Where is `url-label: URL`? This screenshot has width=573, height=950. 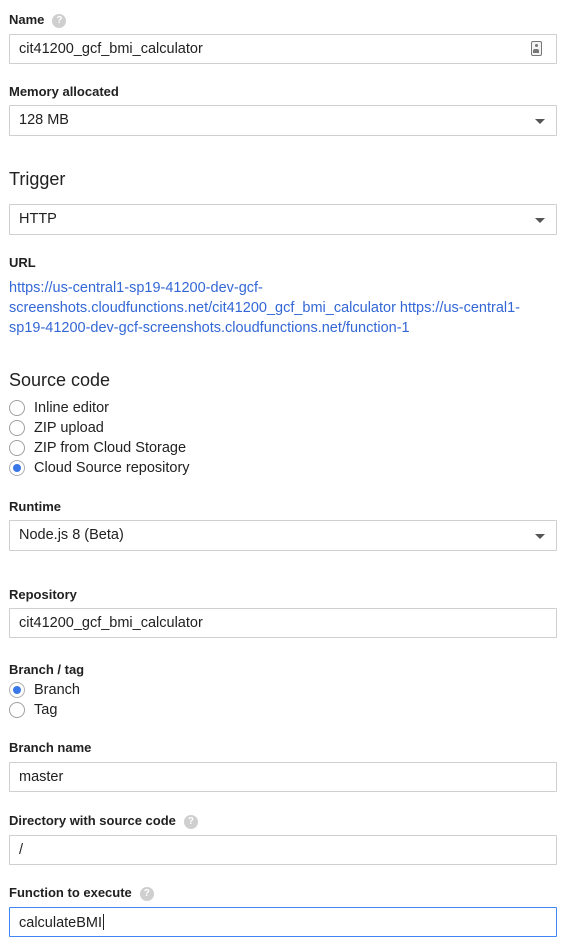 url-label: URL is located at coordinates (22, 262).